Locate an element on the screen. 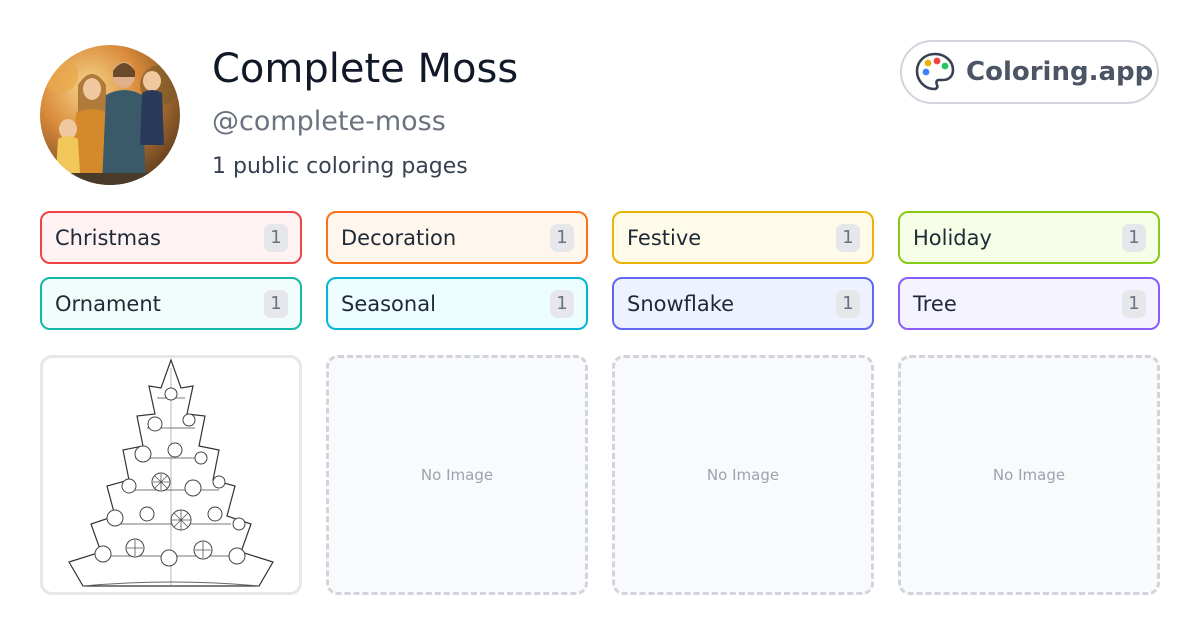 The height and width of the screenshot is (630, 1200). public-pages-count: 1 public coloring pages is located at coordinates (340, 166).